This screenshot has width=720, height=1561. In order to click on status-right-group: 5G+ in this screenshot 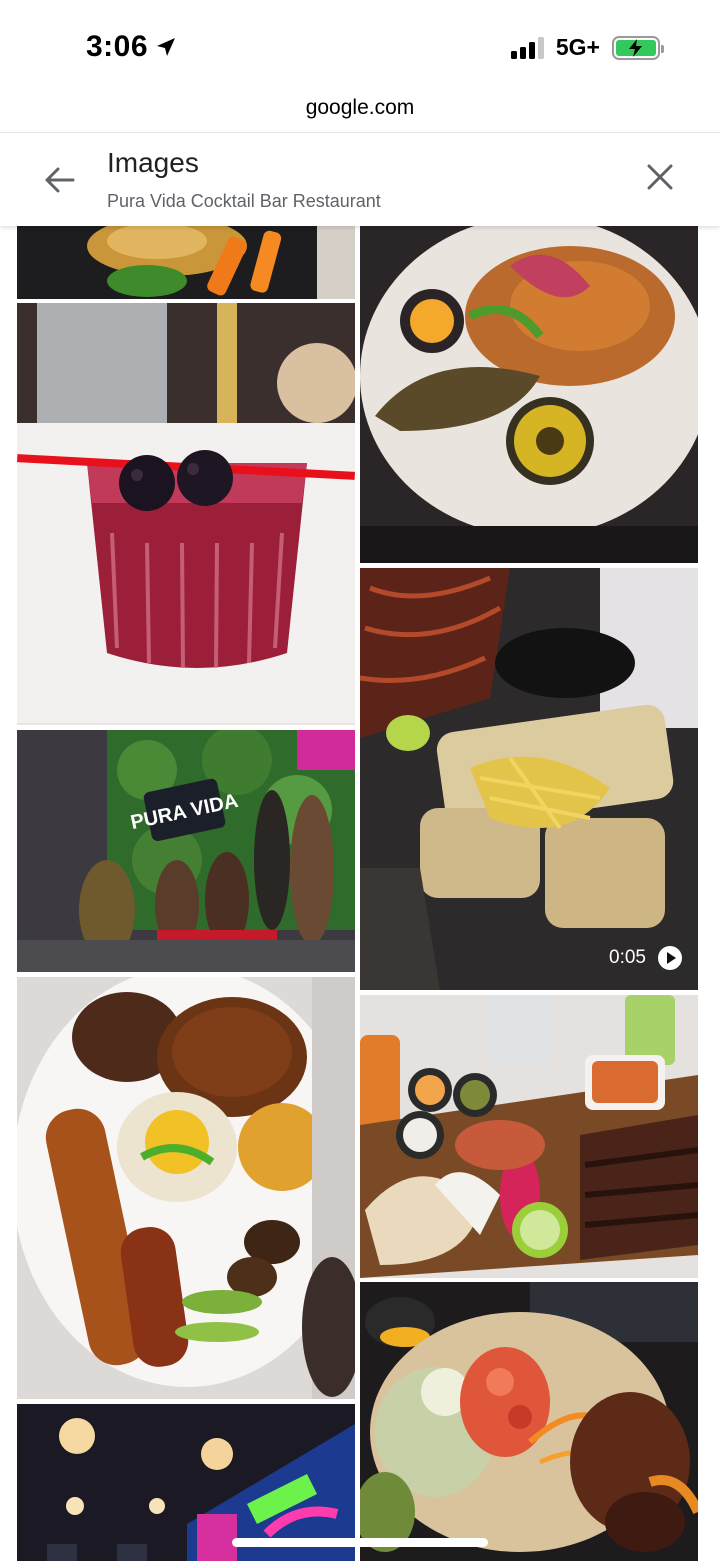, I will do `click(587, 47)`.